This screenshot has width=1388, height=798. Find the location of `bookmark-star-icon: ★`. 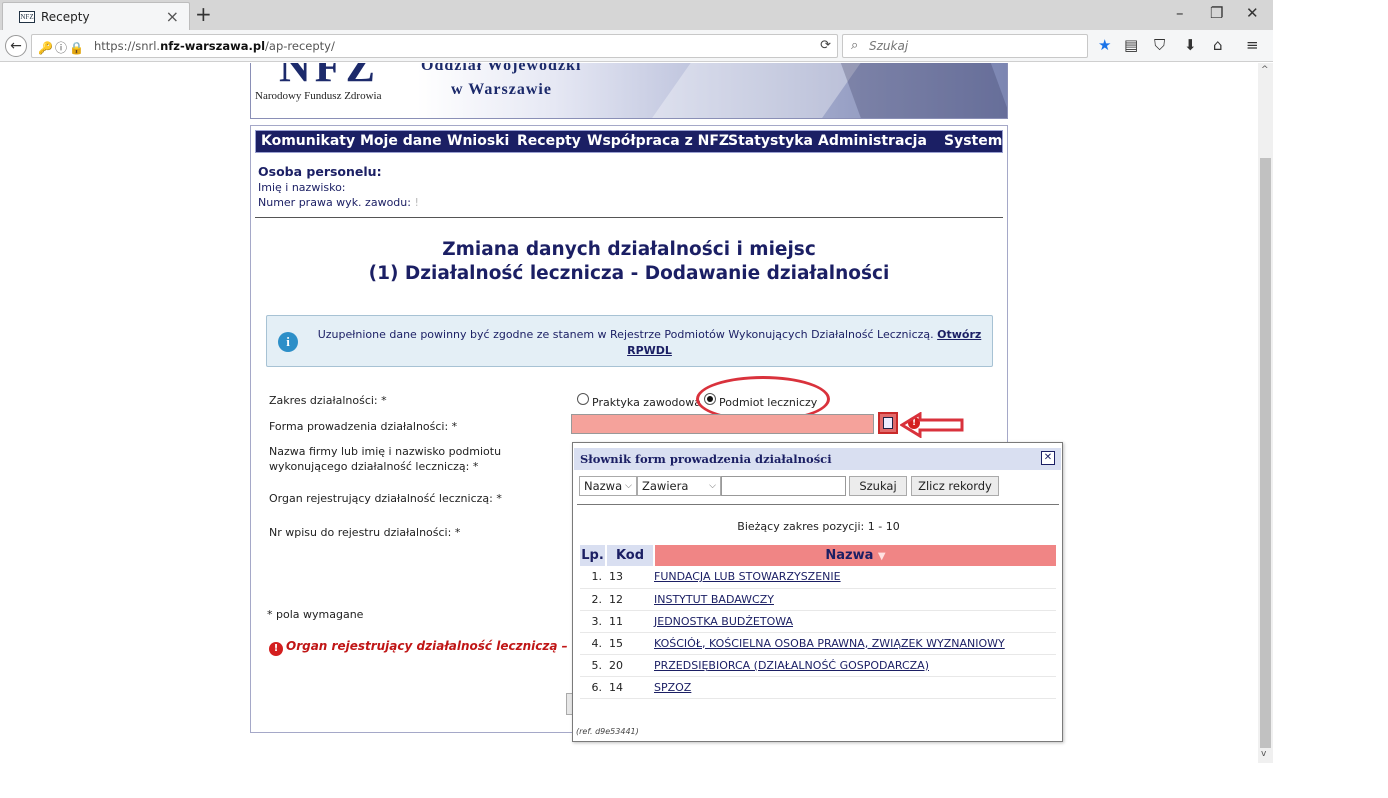

bookmark-star-icon: ★ is located at coordinates (1104, 45).